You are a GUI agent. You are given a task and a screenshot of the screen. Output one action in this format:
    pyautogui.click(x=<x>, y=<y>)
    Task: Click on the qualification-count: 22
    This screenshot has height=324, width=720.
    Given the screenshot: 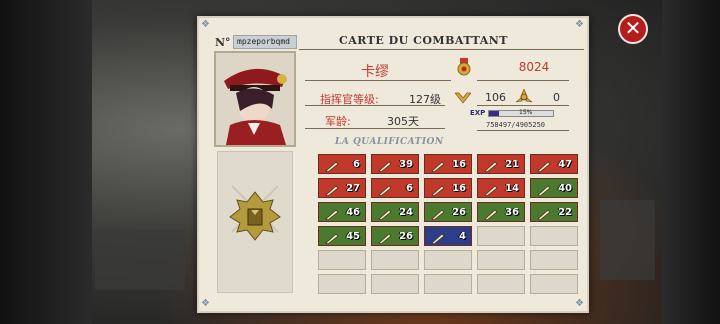 What is the action you would take?
    pyautogui.click(x=565, y=212)
    